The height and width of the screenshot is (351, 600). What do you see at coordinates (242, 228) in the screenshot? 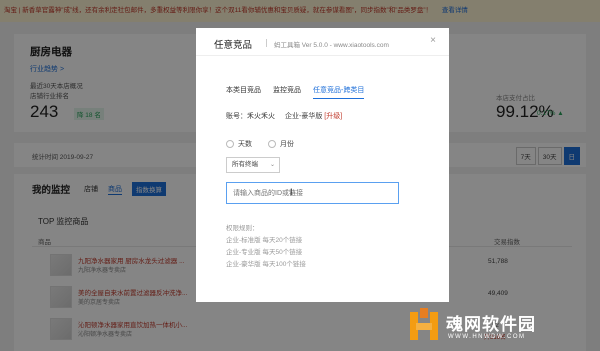
I see `rules-title: 权限规则：` at bounding box center [242, 228].